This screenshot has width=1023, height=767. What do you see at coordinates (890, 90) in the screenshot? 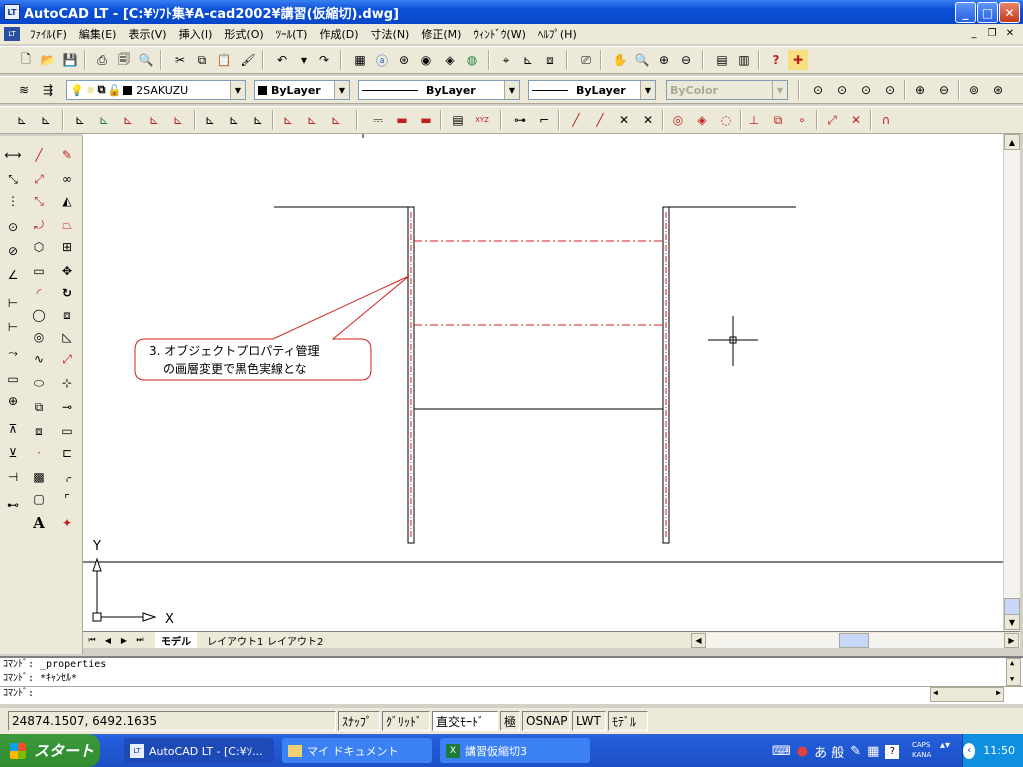
I see `zoom-center-icon: ⊙` at bounding box center [890, 90].